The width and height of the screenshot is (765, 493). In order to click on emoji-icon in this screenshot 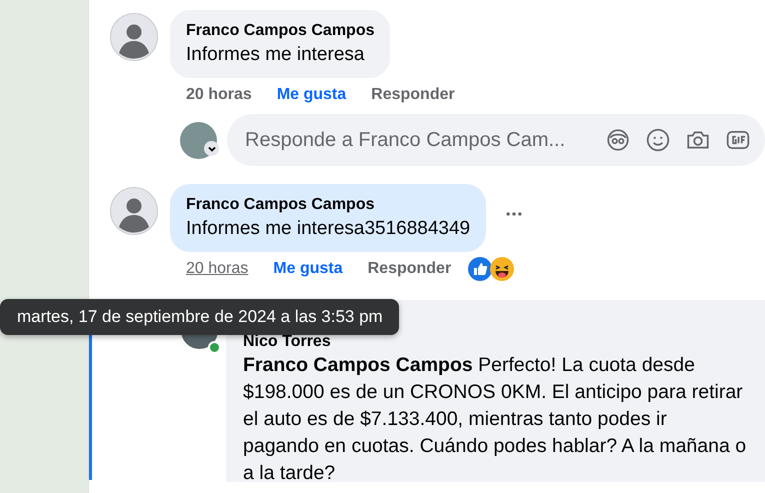, I will do `click(658, 140)`.